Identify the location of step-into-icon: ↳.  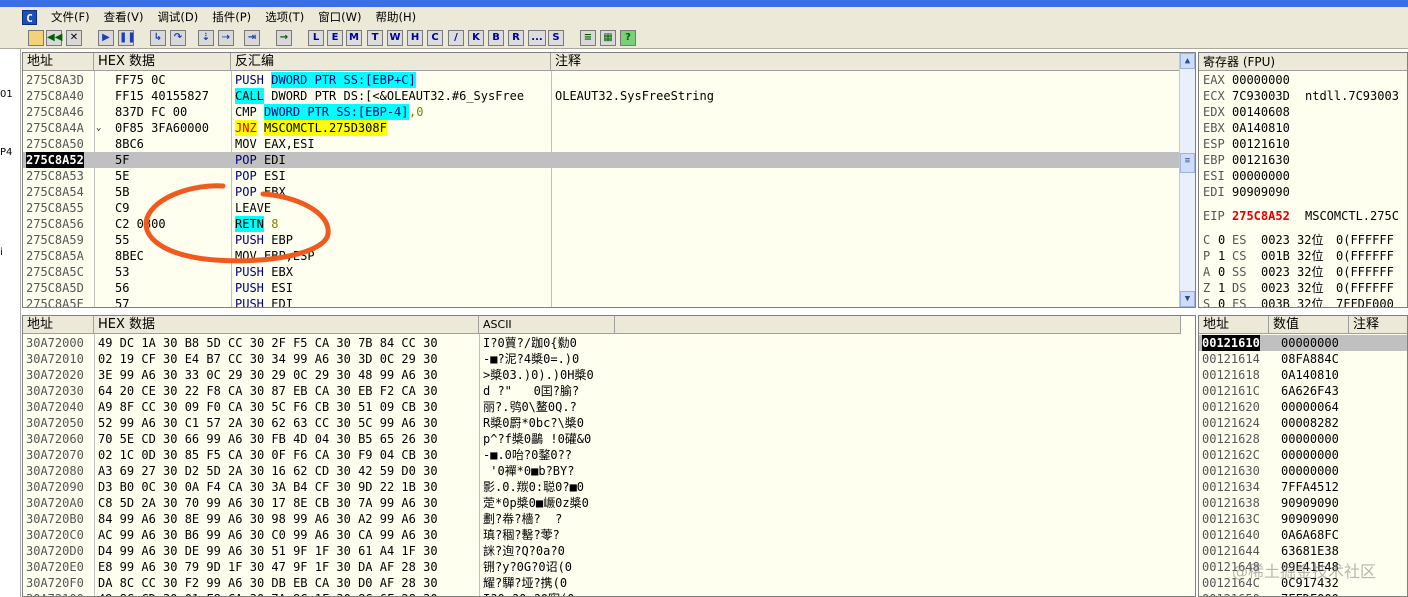
(158, 38).